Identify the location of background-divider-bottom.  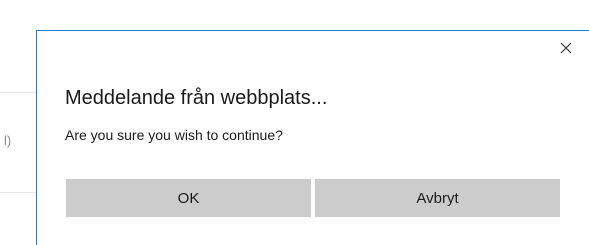
(18, 192).